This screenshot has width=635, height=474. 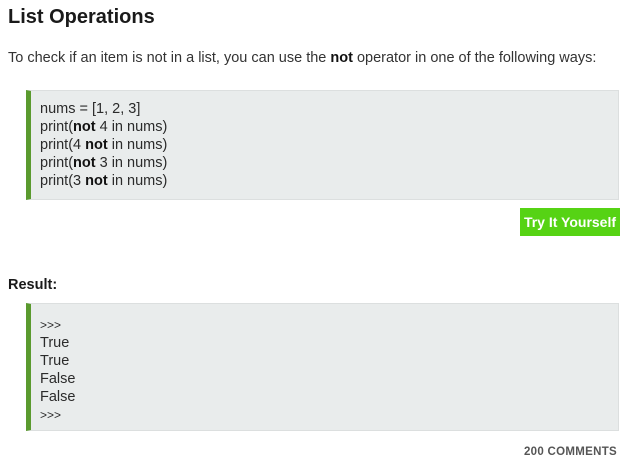 What do you see at coordinates (570, 452) in the screenshot?
I see `comments-link: 200 COMMENTS` at bounding box center [570, 452].